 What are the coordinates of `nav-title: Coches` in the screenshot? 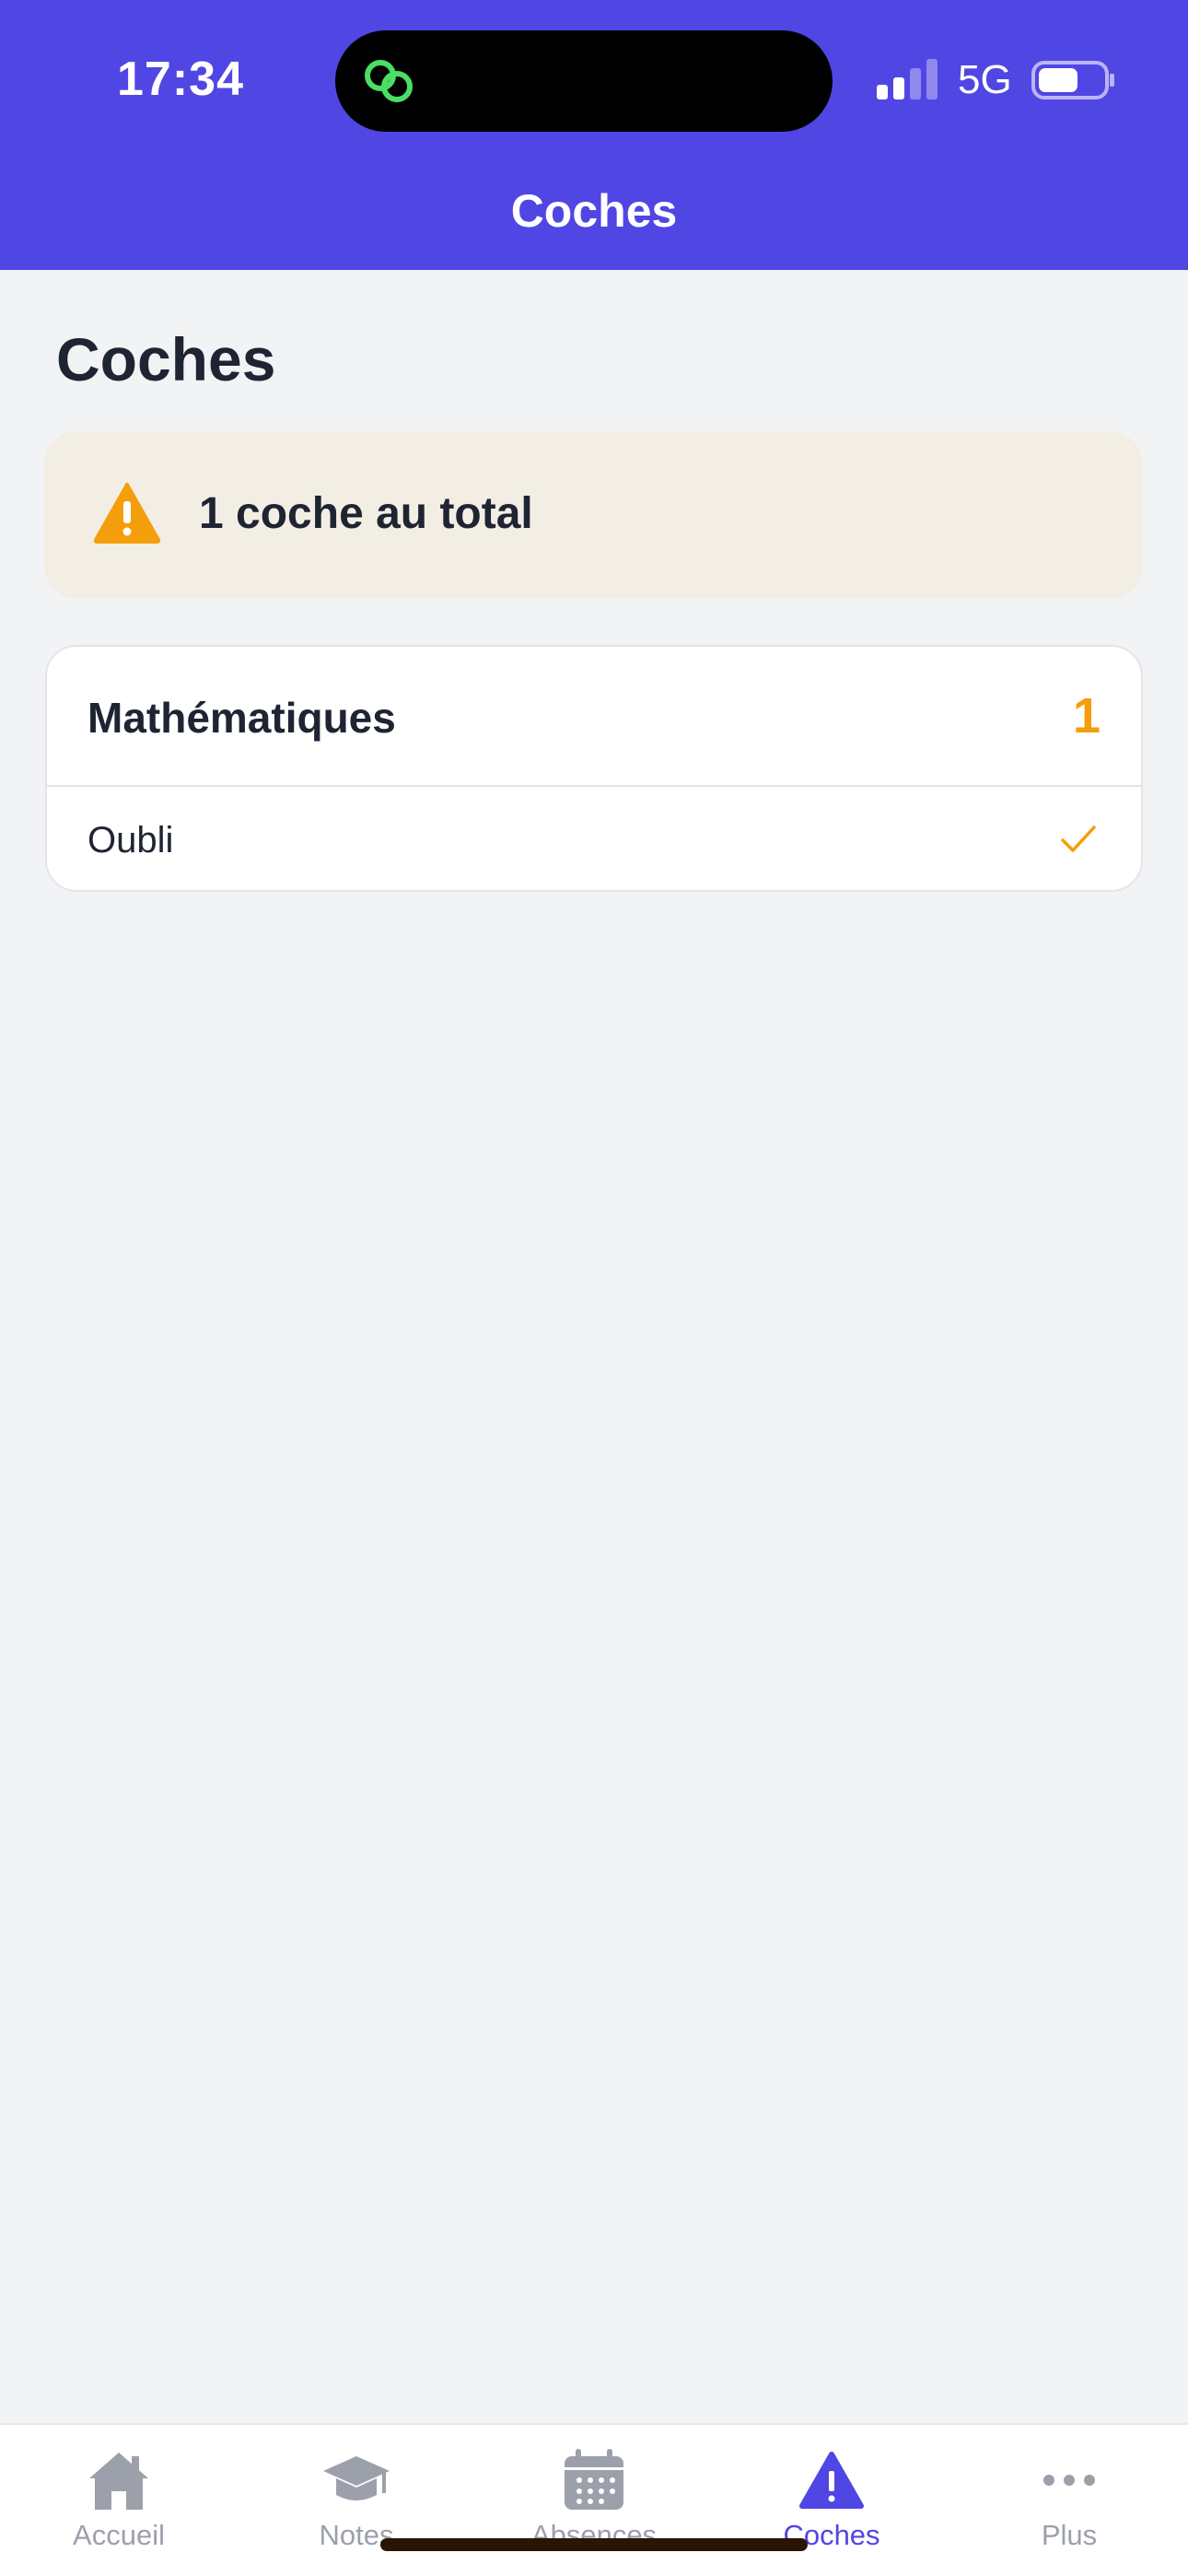 It's located at (594, 211).